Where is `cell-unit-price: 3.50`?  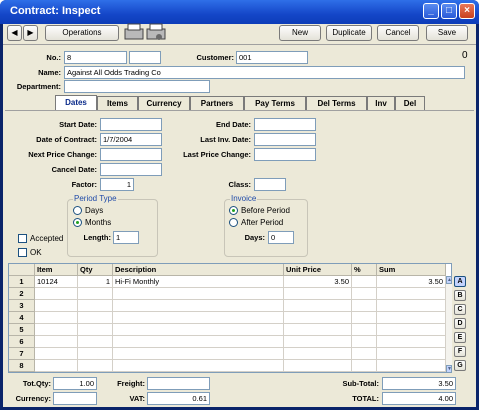 cell-unit-price: 3.50 is located at coordinates (318, 282).